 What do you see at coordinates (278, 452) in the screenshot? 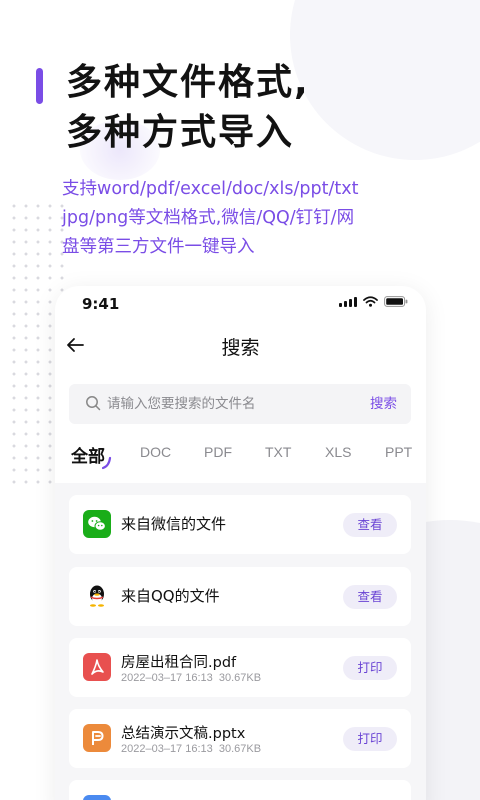
I see `tab-txt: TXT` at bounding box center [278, 452].